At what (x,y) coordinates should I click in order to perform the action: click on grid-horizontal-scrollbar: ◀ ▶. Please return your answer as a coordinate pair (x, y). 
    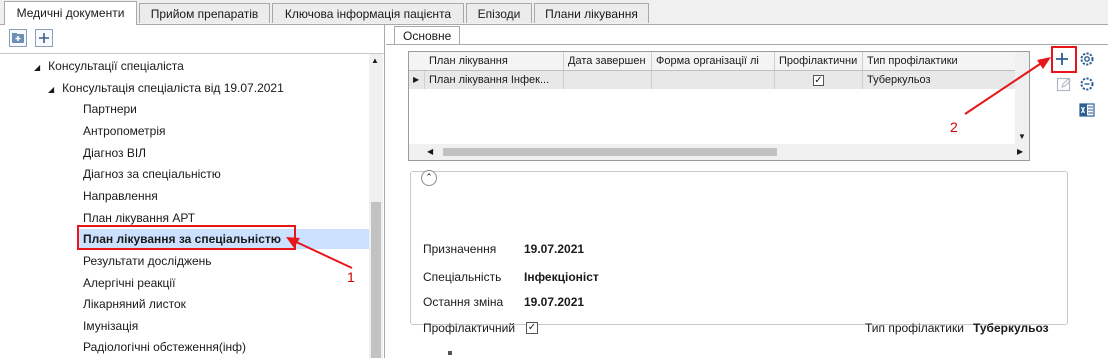
    Looking at the image, I should click on (719, 152).